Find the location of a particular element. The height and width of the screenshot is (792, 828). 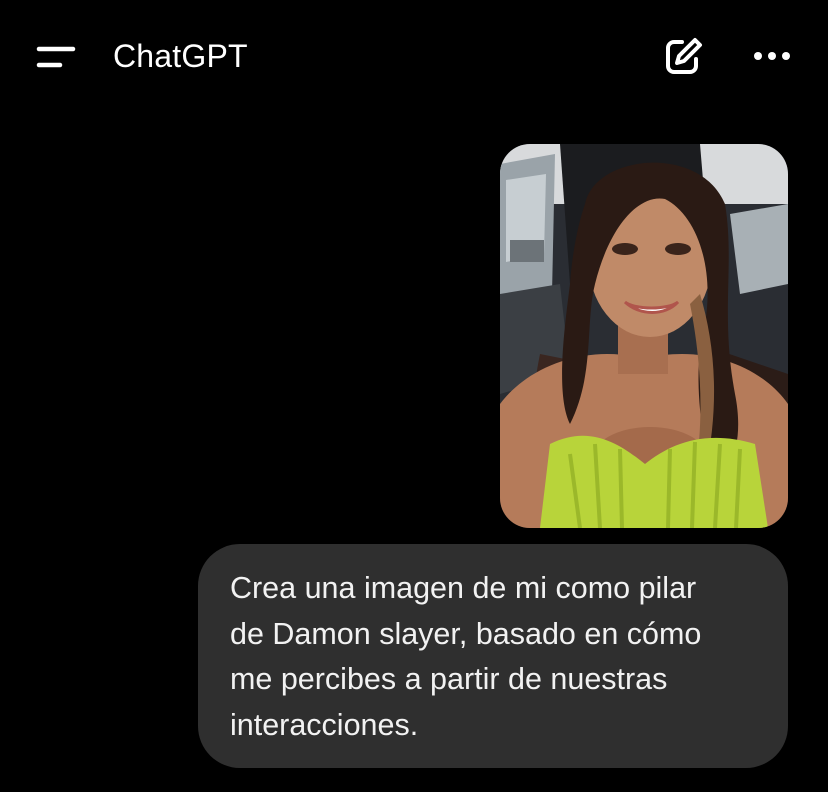

message-line: interacciones. is located at coordinates (324, 724).